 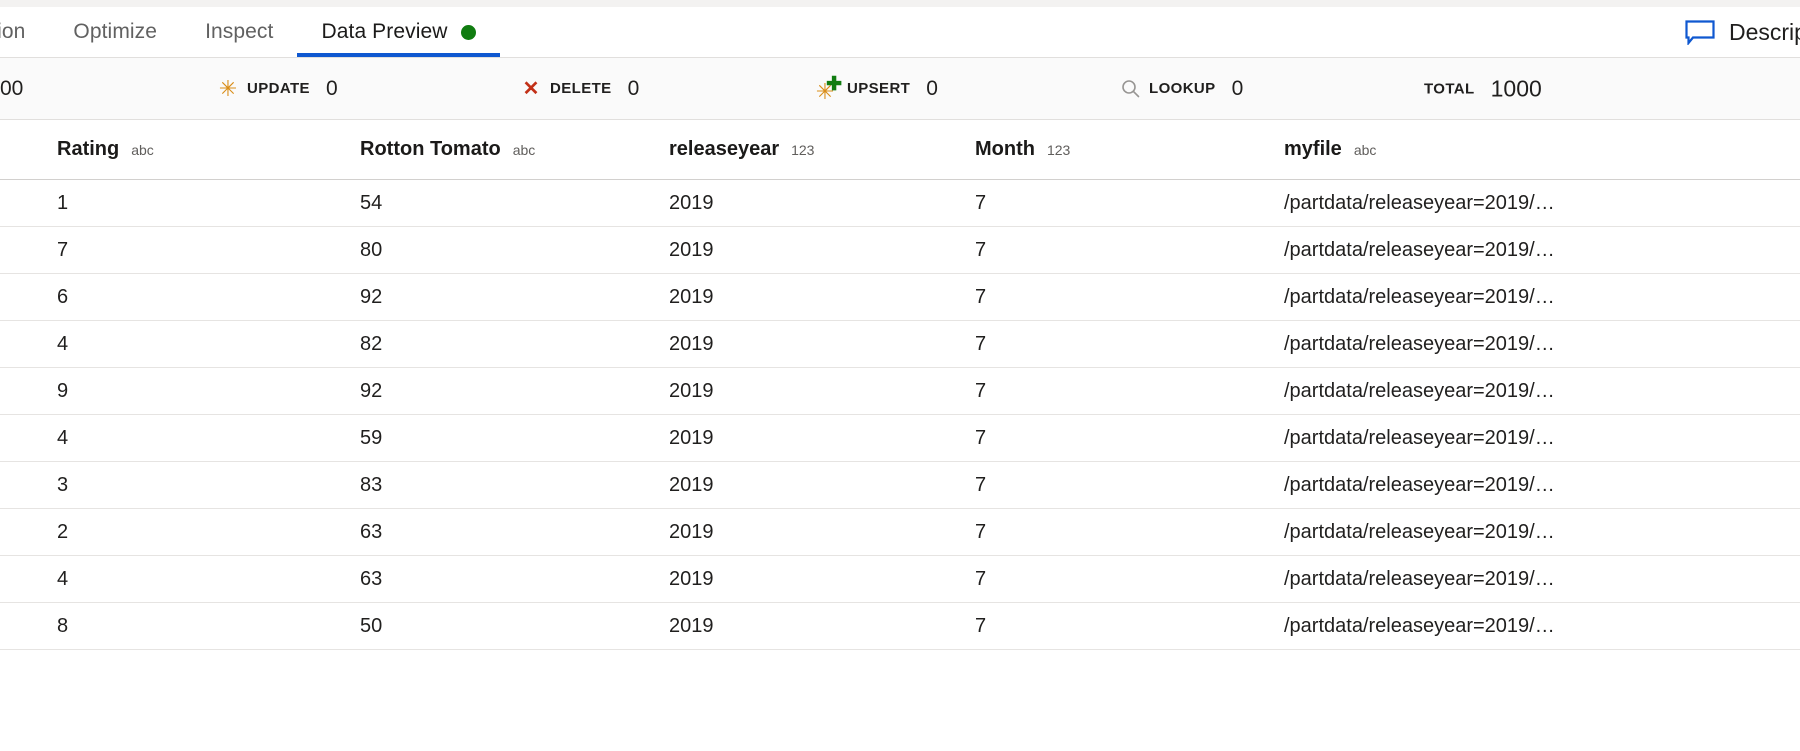 I want to click on column-header-rotton-tomato: Rotton Tomato abc, so click(x=512, y=149).